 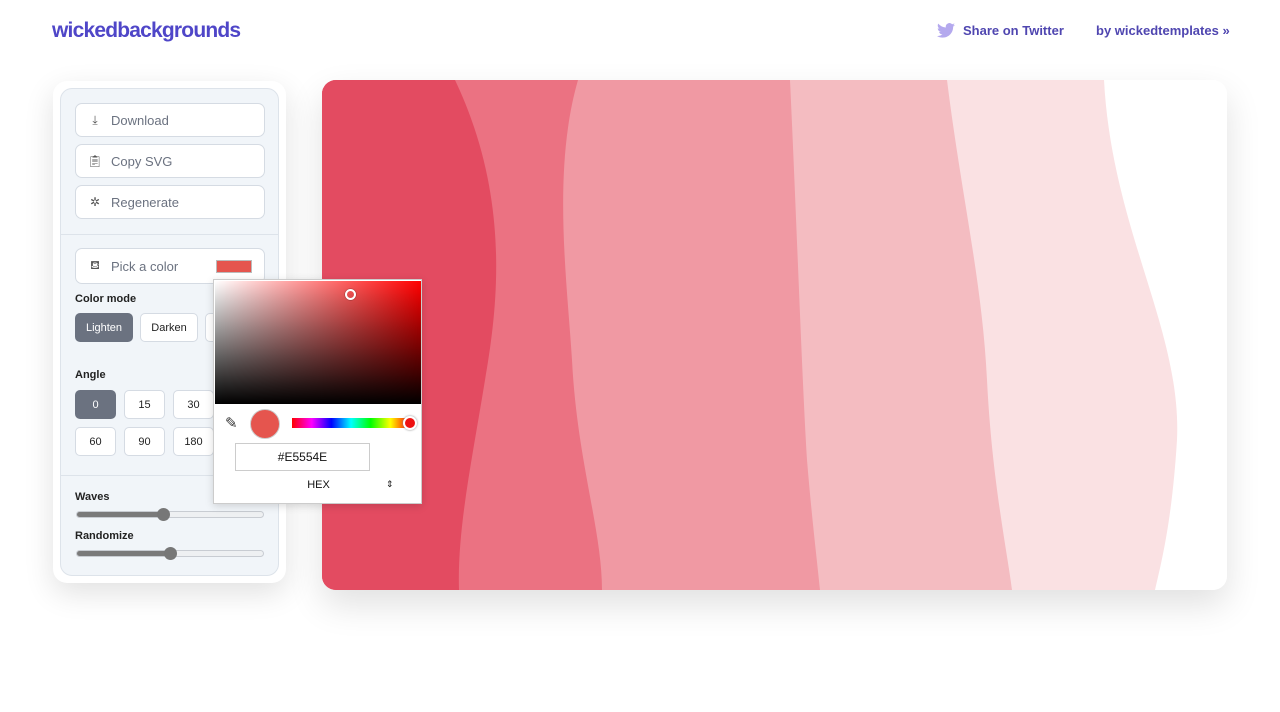 I want to click on format-label: HEX, so click(x=318, y=485).